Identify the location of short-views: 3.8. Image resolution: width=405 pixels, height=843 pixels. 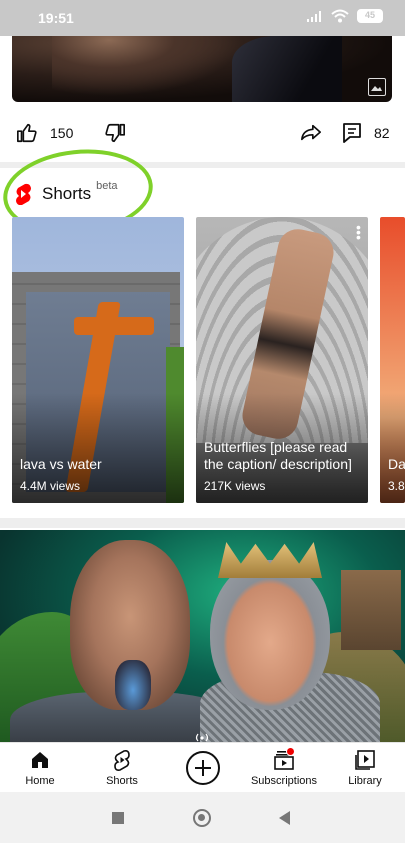
(396, 486).